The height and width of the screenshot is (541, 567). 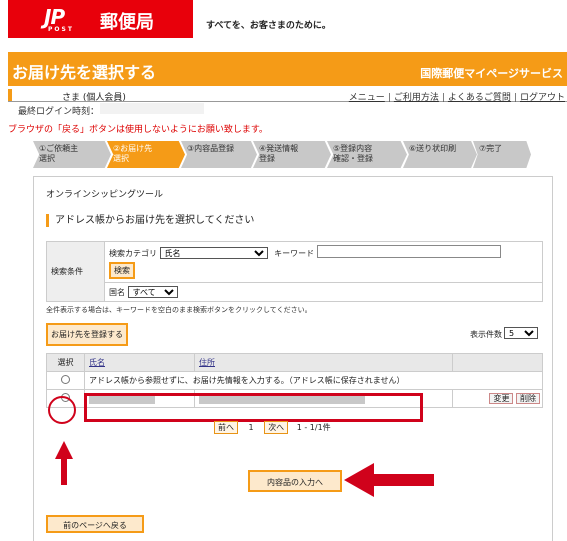 I want to click on search-conditions-label: 検索条件, so click(x=75, y=271).